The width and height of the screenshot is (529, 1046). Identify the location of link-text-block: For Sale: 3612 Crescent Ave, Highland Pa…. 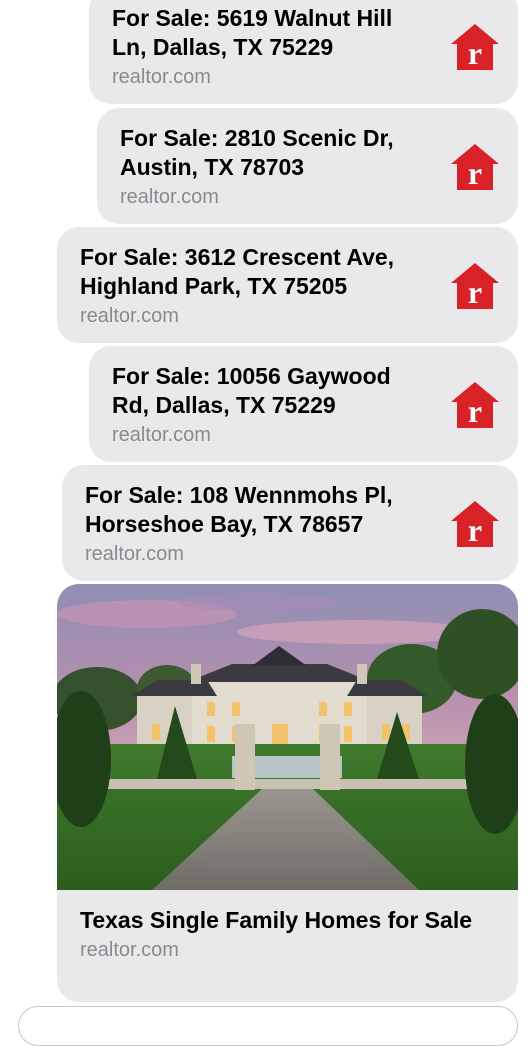
(256, 286).